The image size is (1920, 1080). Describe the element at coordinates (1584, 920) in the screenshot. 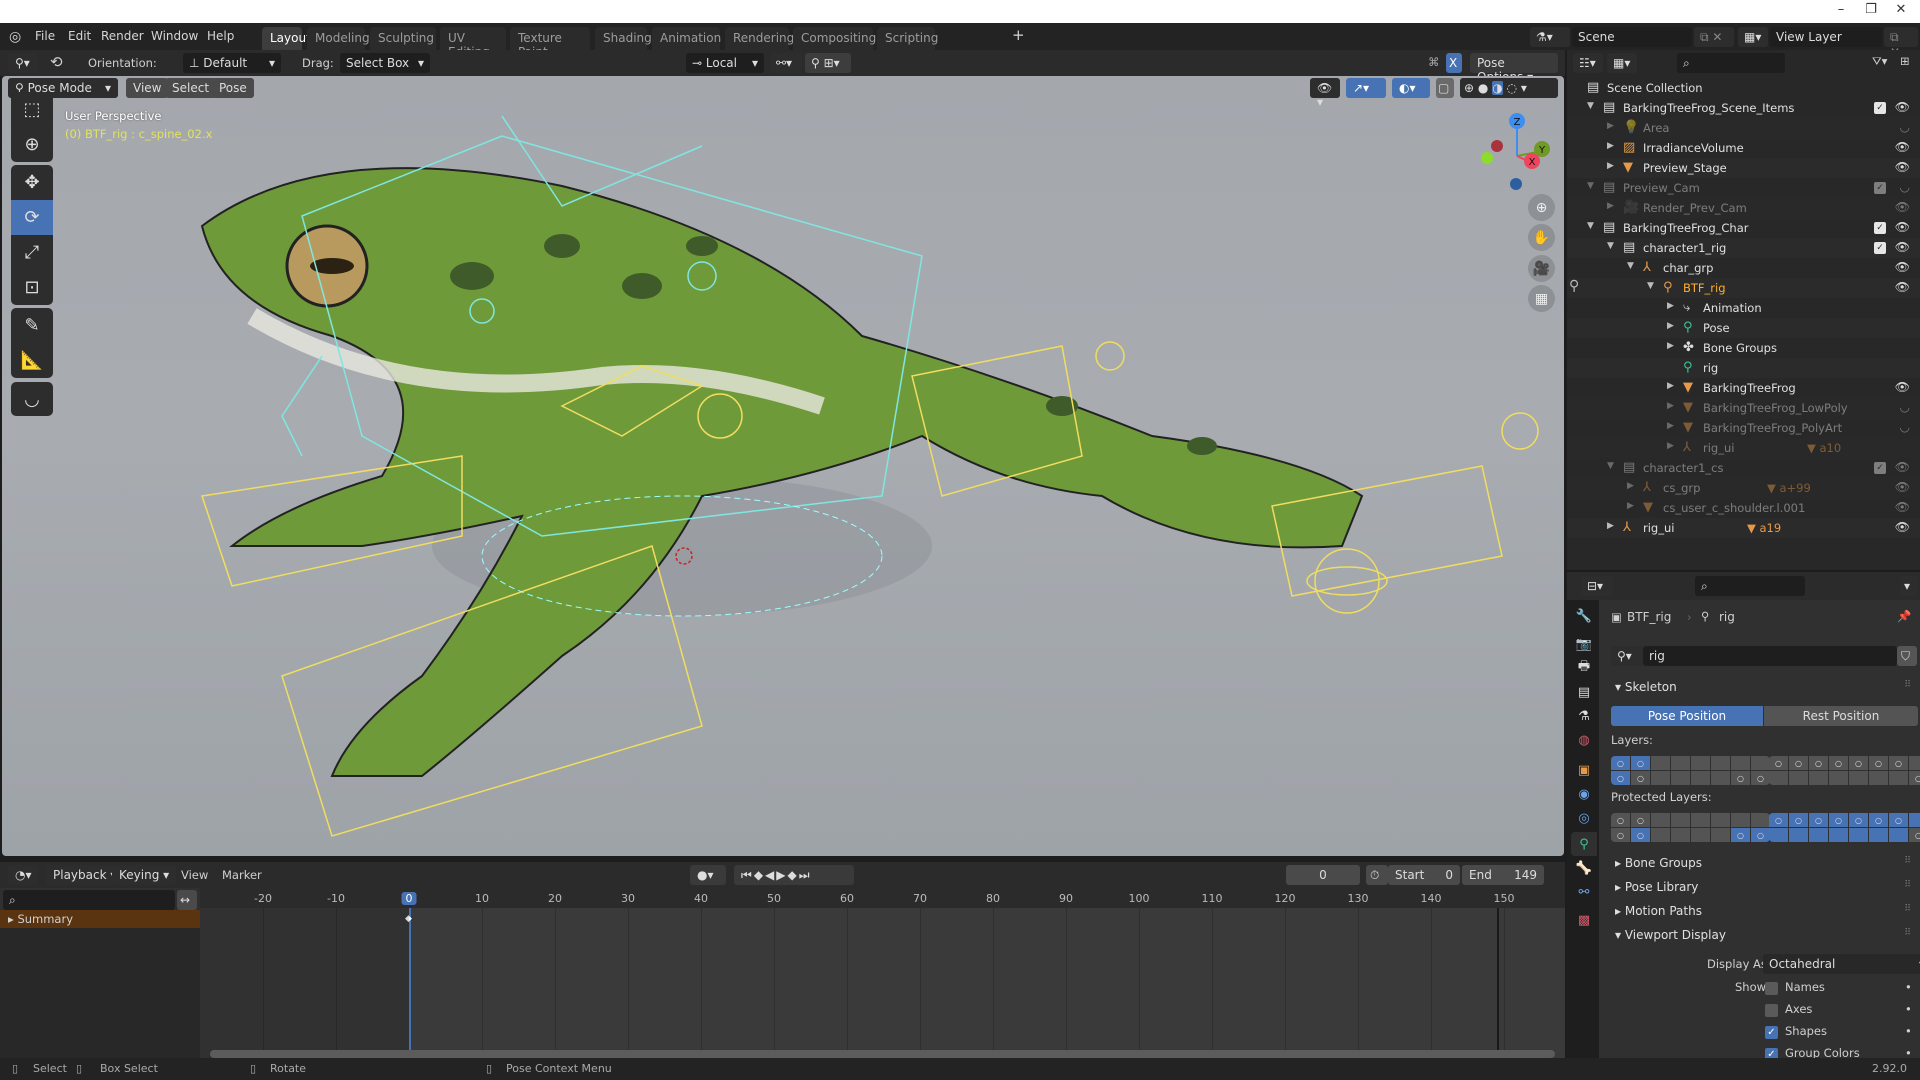

I see `texture-tab-icon: ▩` at that location.